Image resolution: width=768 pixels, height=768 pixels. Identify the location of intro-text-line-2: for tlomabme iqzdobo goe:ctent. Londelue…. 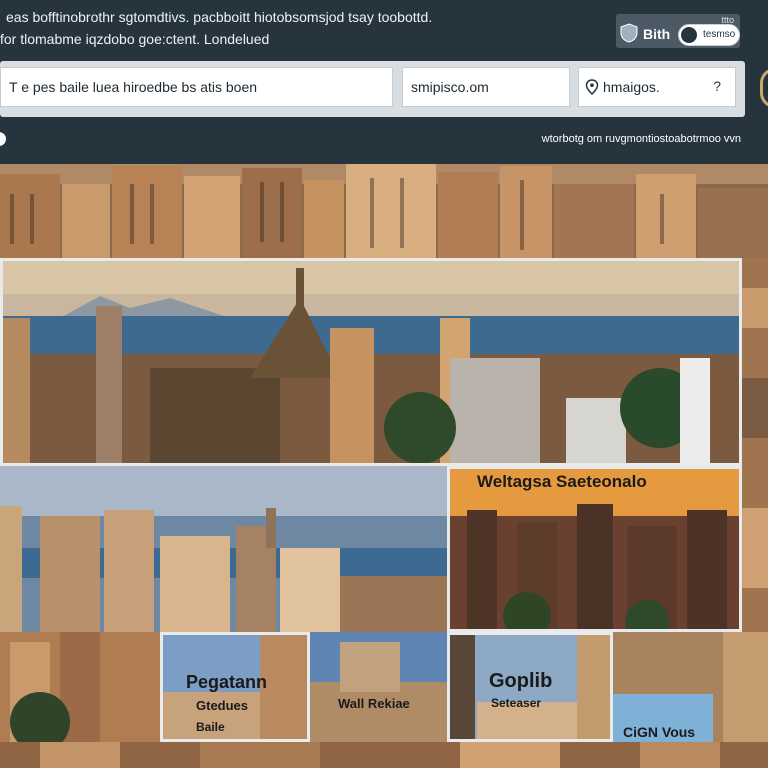
(135, 39).